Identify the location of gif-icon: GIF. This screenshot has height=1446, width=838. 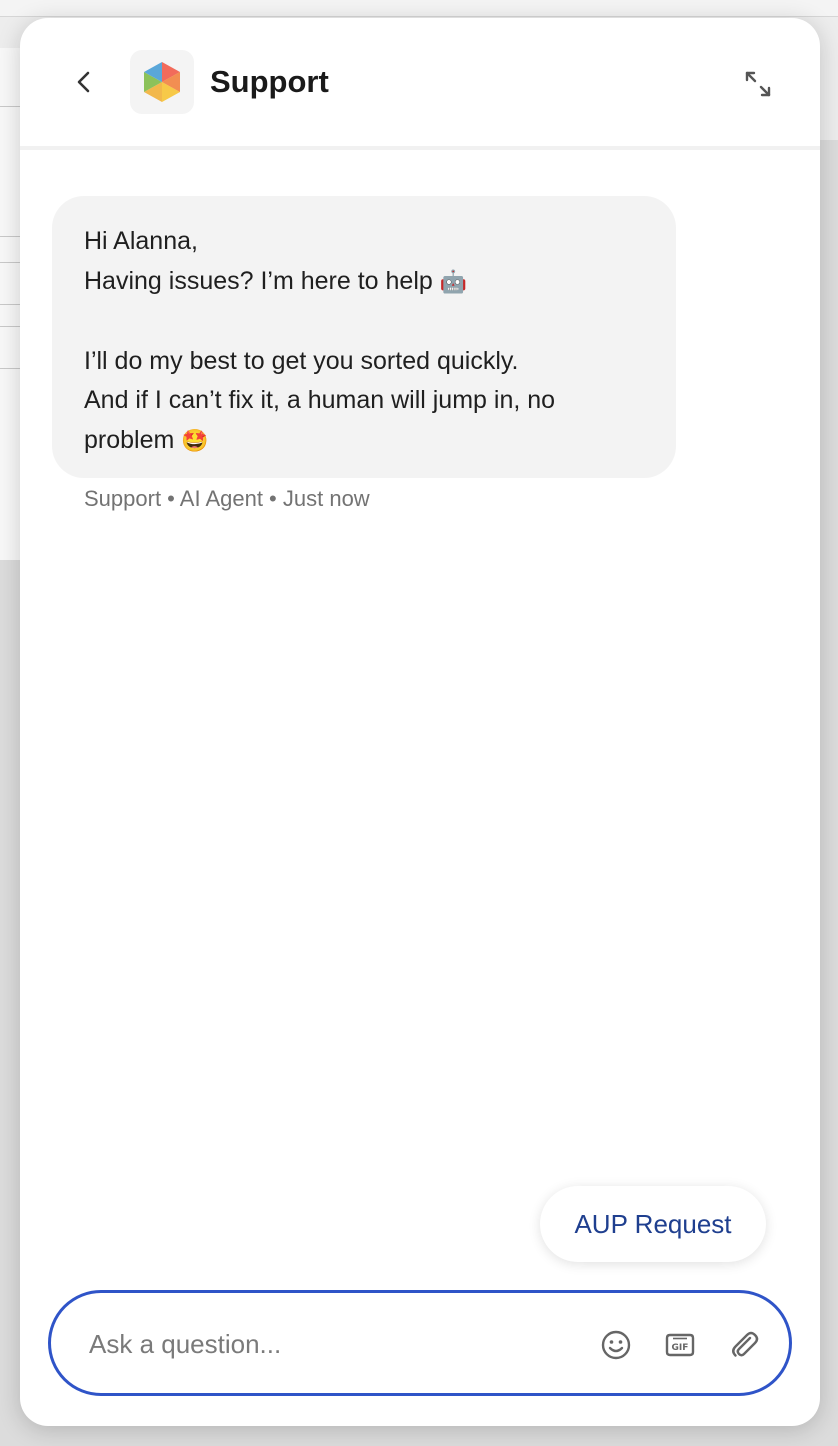
(680, 1345).